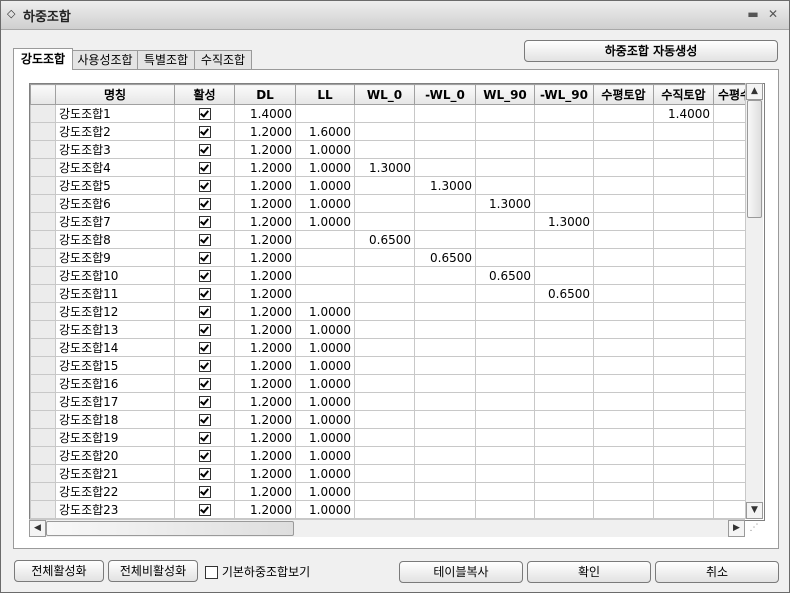 The height and width of the screenshot is (593, 790). Describe the element at coordinates (115, 509) in the screenshot. I see `combination-name-cell: 강도조합23` at that location.